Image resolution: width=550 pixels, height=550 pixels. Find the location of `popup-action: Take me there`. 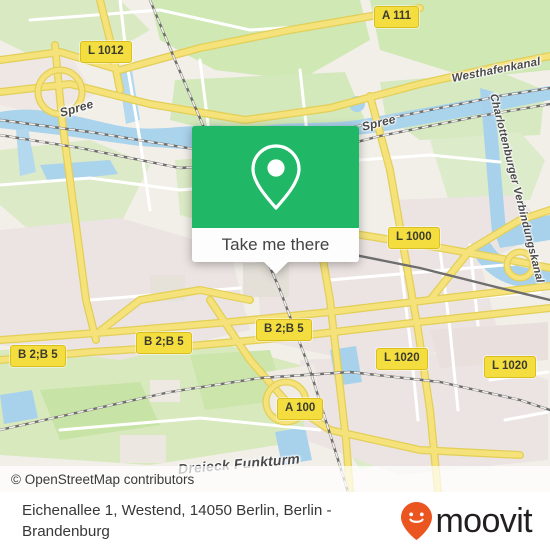

popup-action: Take me there is located at coordinates (275, 245).